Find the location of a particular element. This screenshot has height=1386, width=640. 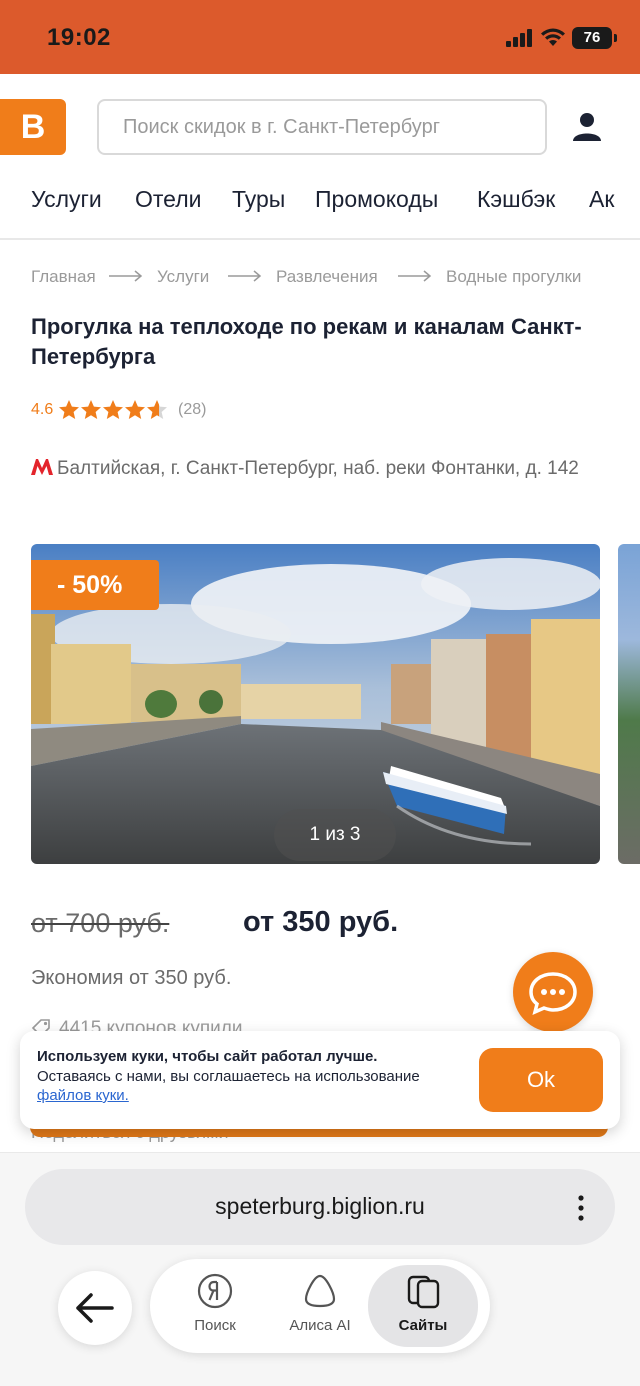

status-bar: 19:02 76 is located at coordinates (320, 37).